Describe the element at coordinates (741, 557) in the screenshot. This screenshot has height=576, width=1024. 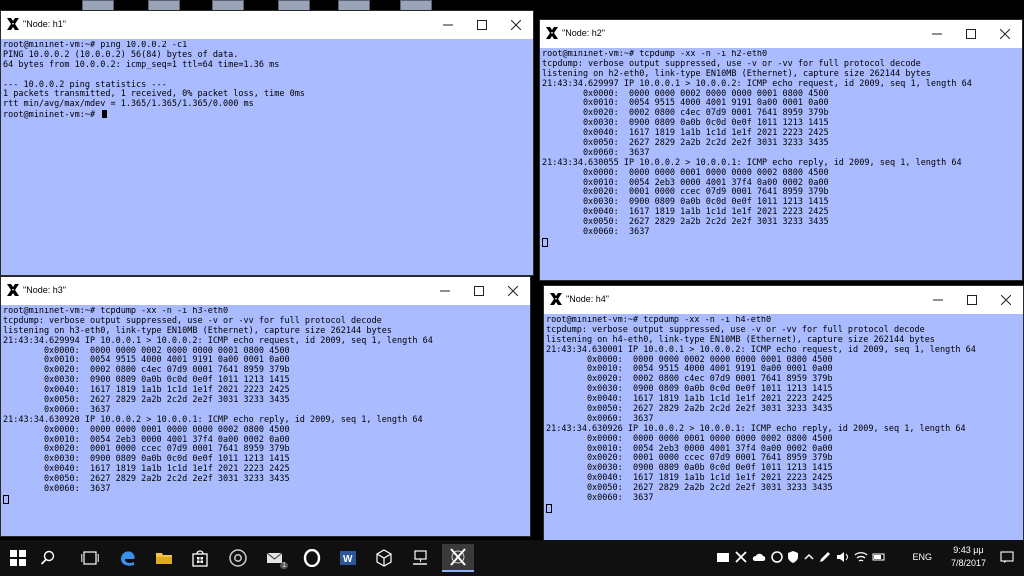
I see `xming-tray-icon` at that location.